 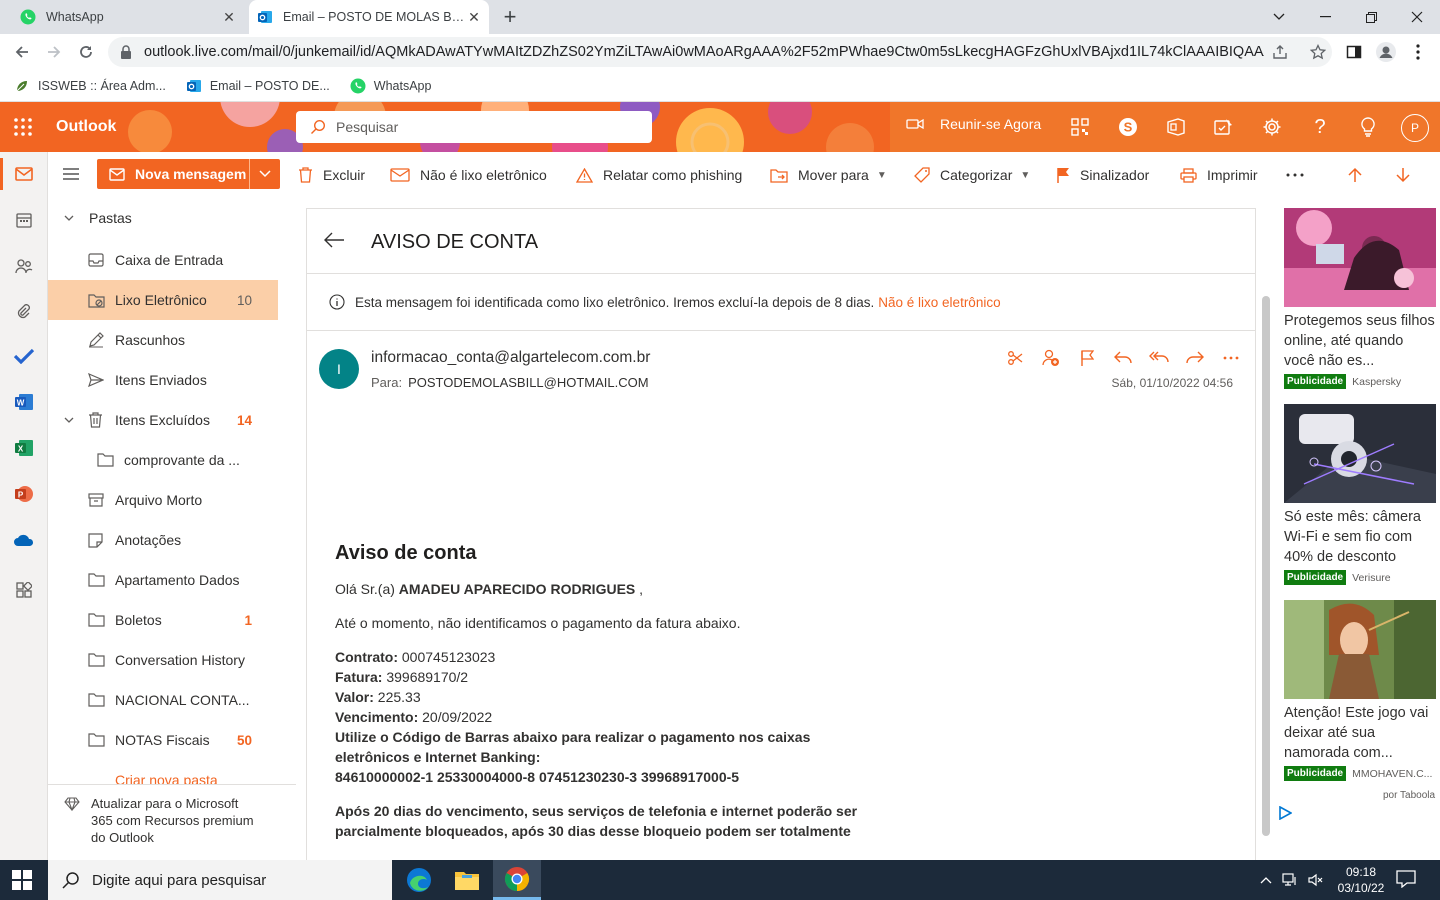 What do you see at coordinates (1386, 52) in the screenshot?
I see `profile-icon` at bounding box center [1386, 52].